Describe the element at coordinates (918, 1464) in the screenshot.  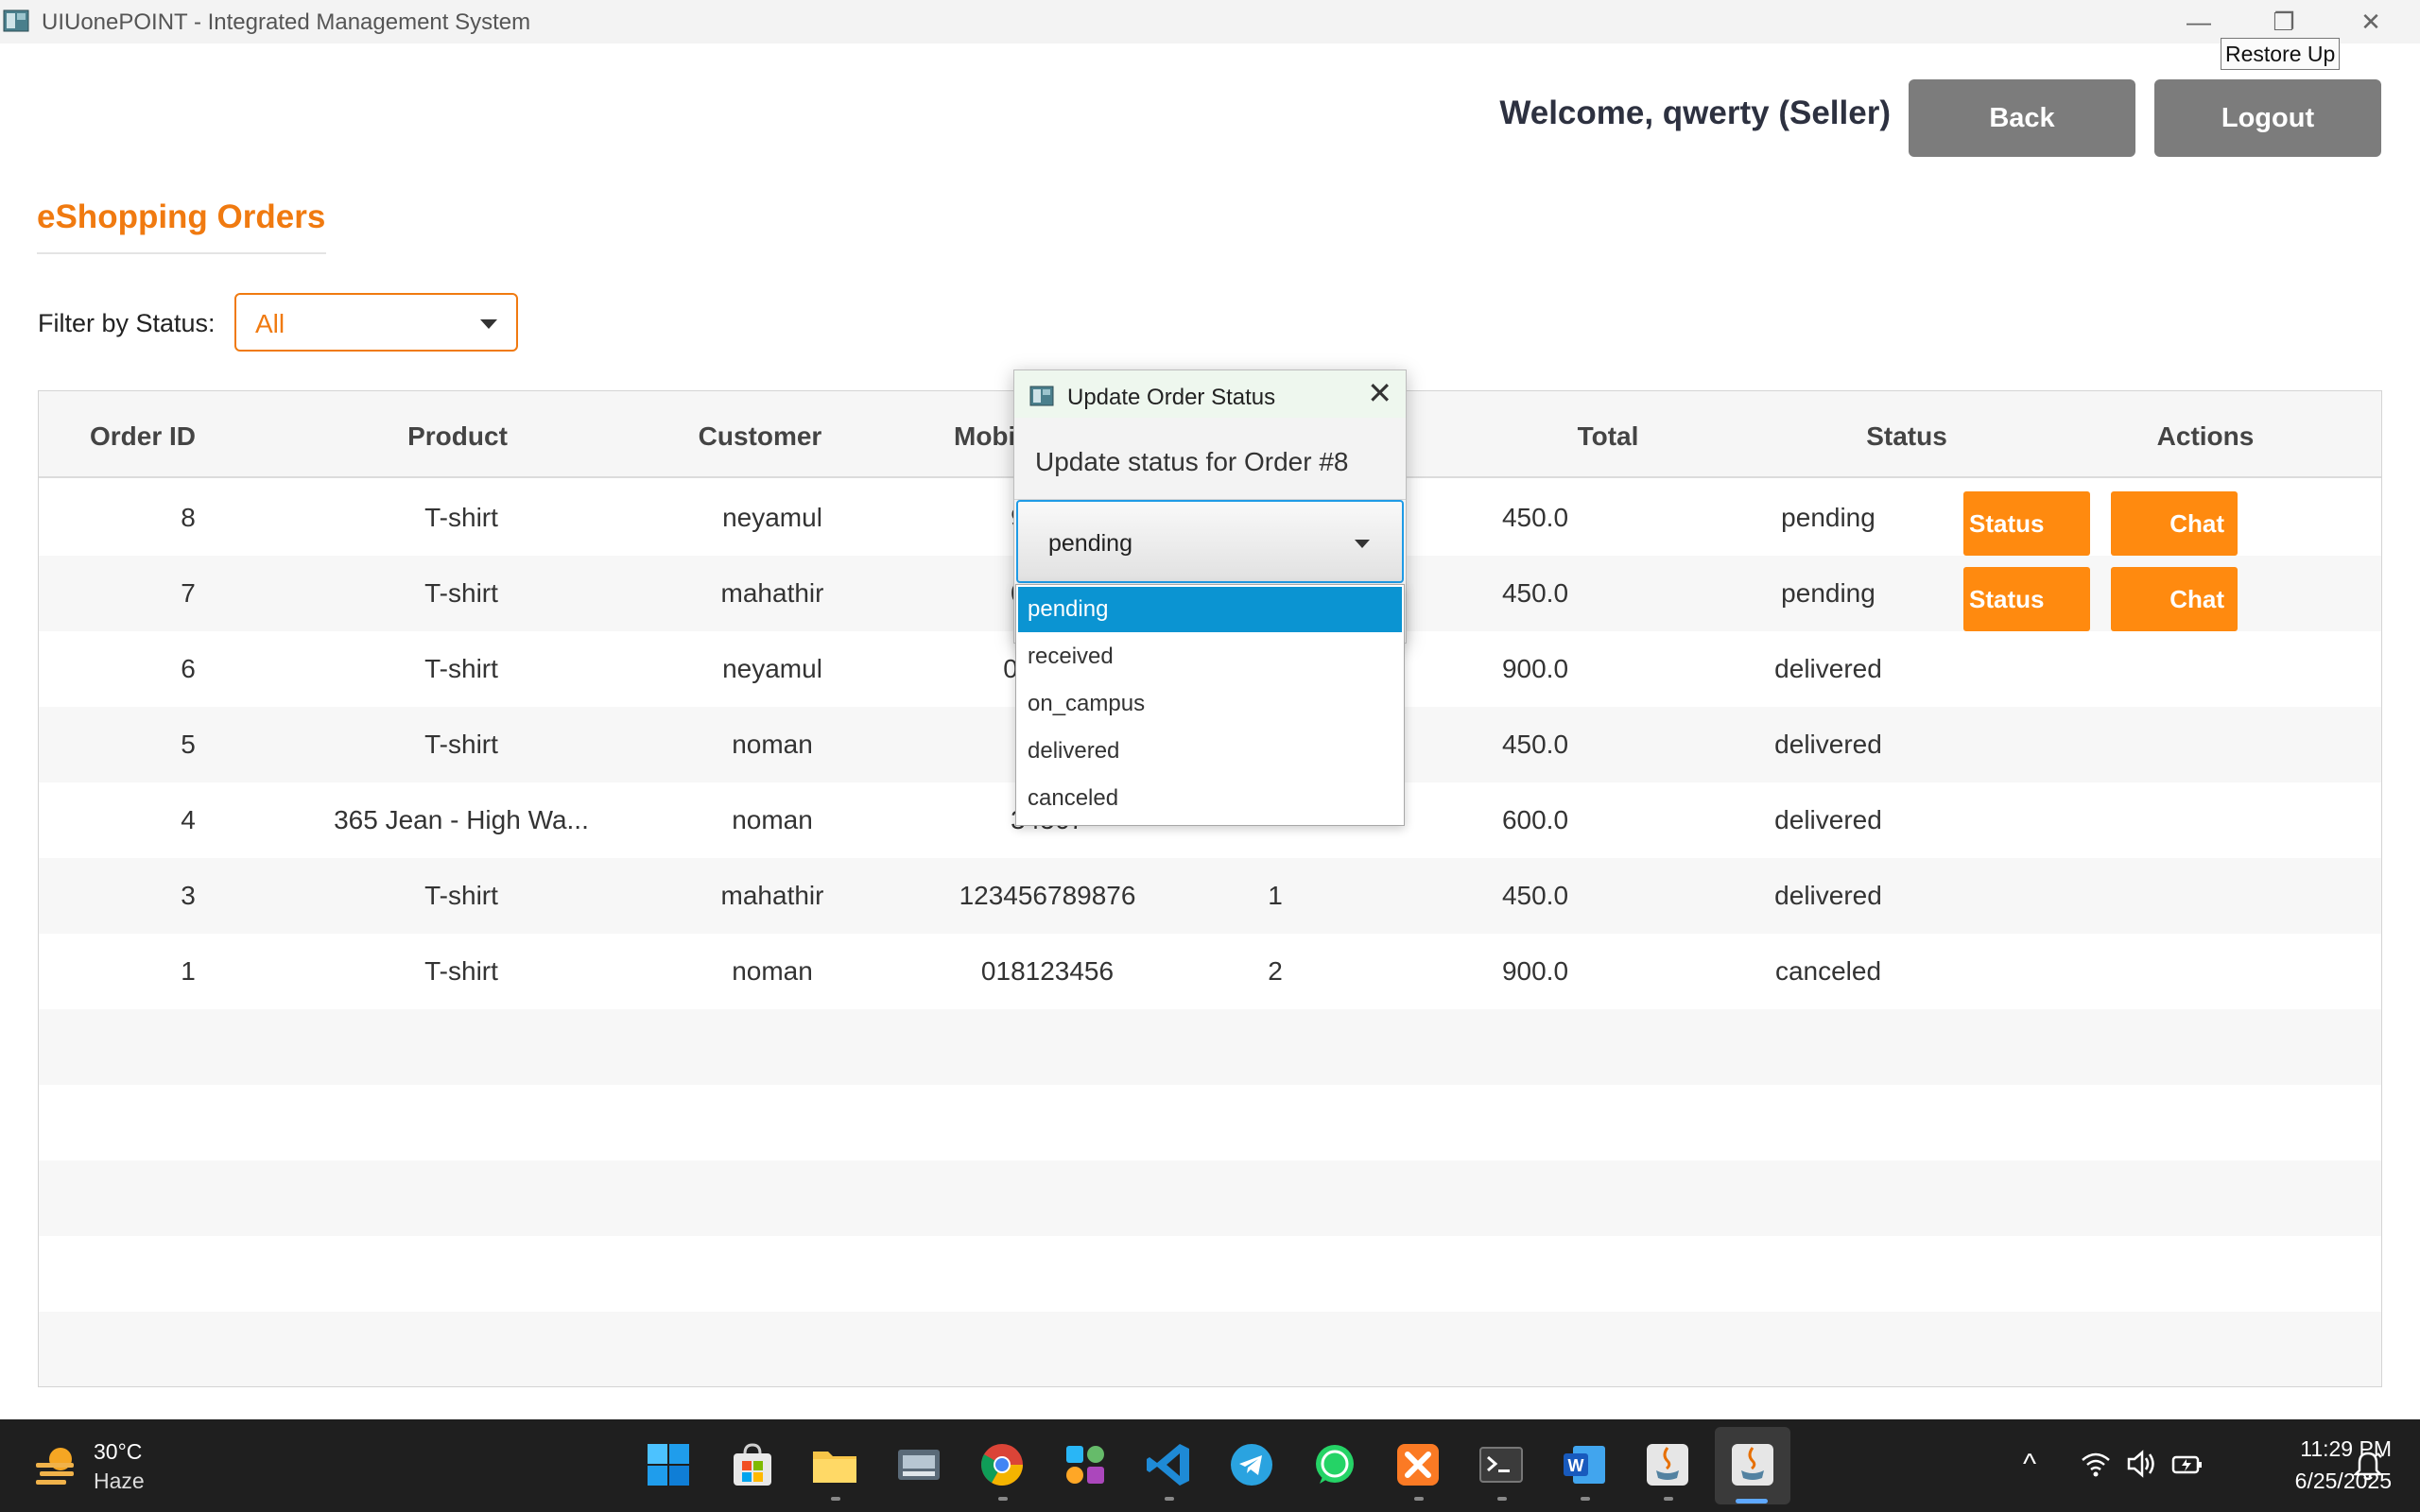
I see `keyboard-app-icon` at that location.